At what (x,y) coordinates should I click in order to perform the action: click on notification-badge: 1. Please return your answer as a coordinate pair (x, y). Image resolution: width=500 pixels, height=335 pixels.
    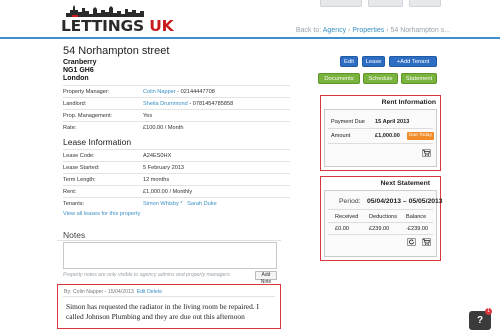
    Looking at the image, I should click on (488, 311).